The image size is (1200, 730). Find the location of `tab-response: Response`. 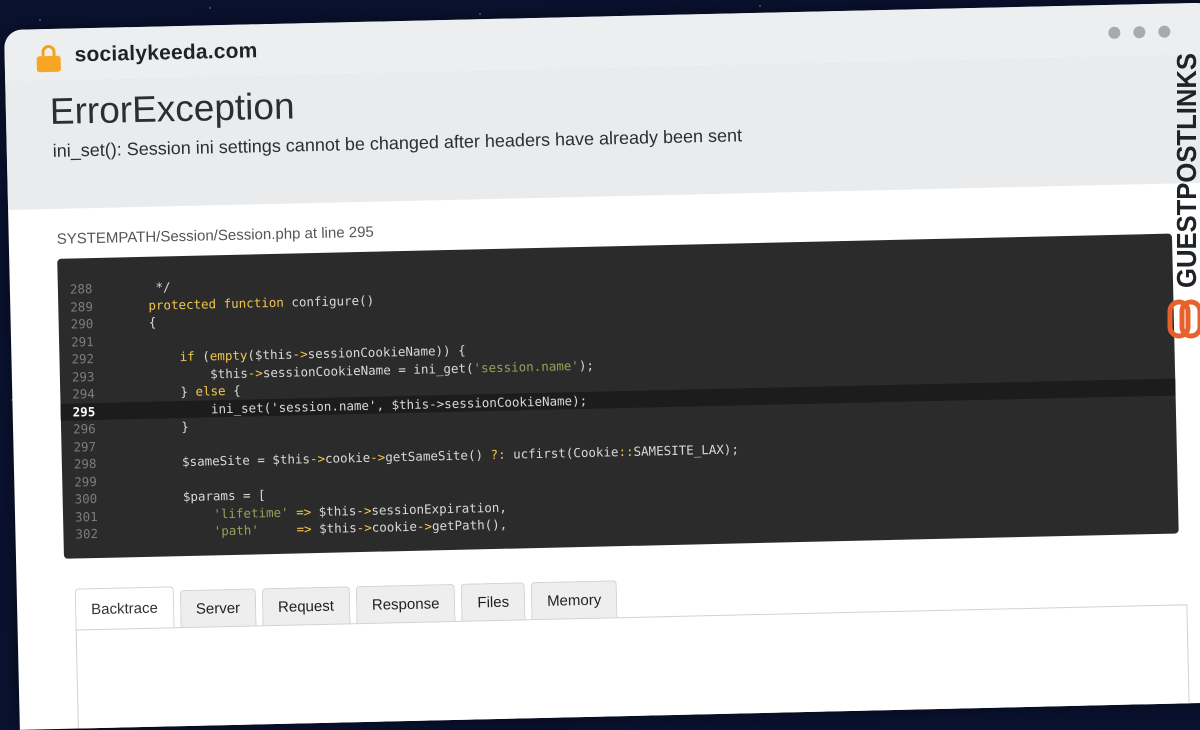

tab-response: Response is located at coordinates (405, 604).